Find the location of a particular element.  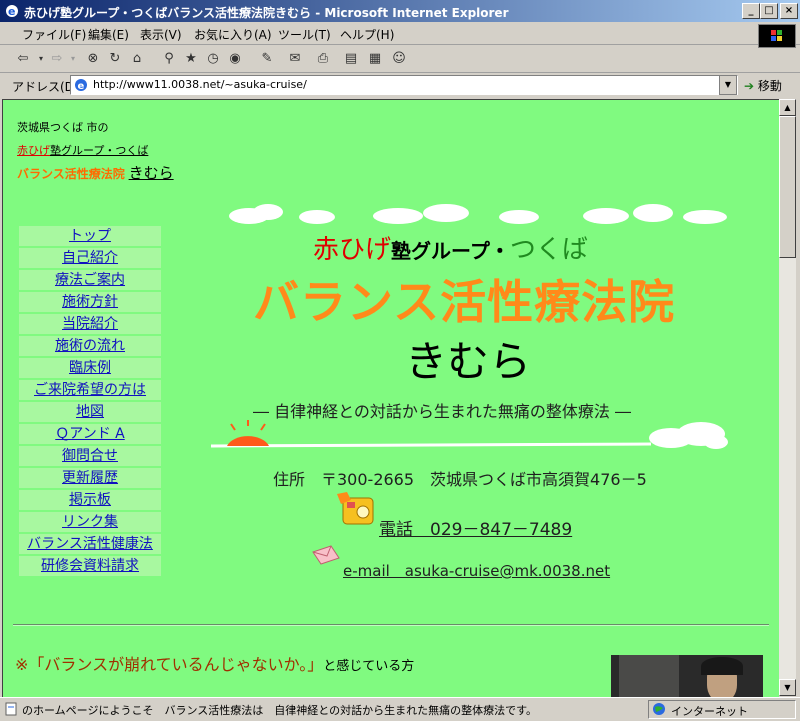

nav-qa: Ｑアンド A is located at coordinates (90, 434).